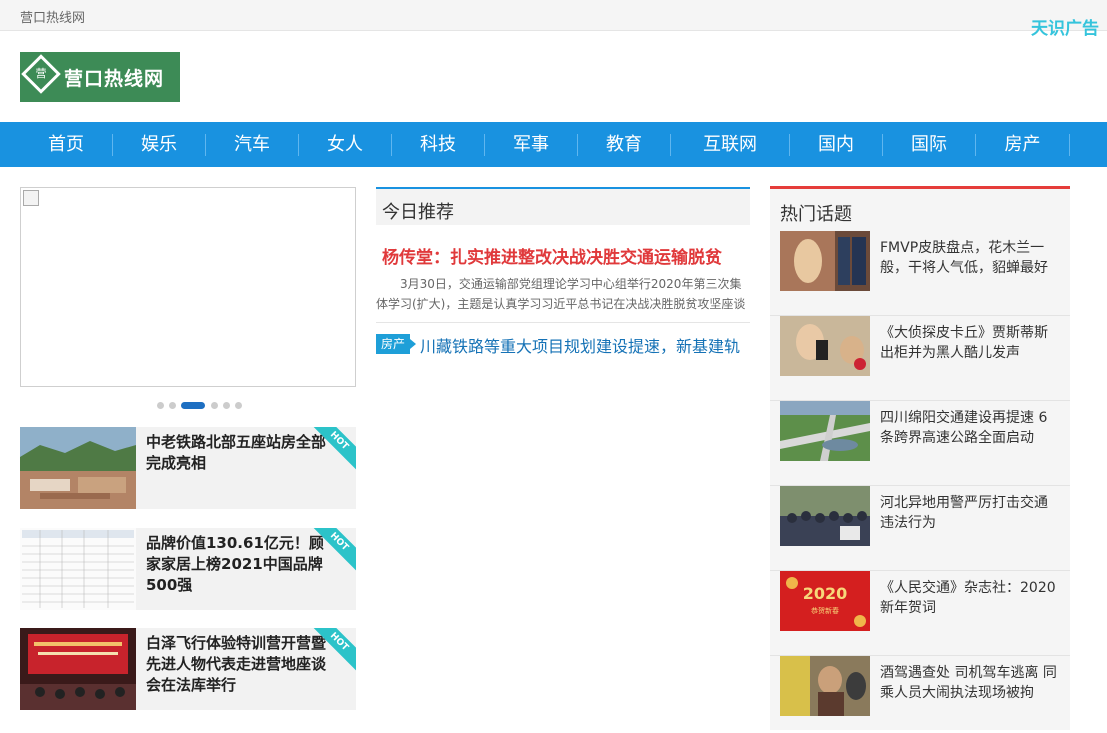 Image resolution: width=1107 pixels, height=733 pixels. I want to click on hot-topic-item: 酒驾遇查处 司机驾车逃离 同乘人员大闹执法现场被拘, so click(920, 694).